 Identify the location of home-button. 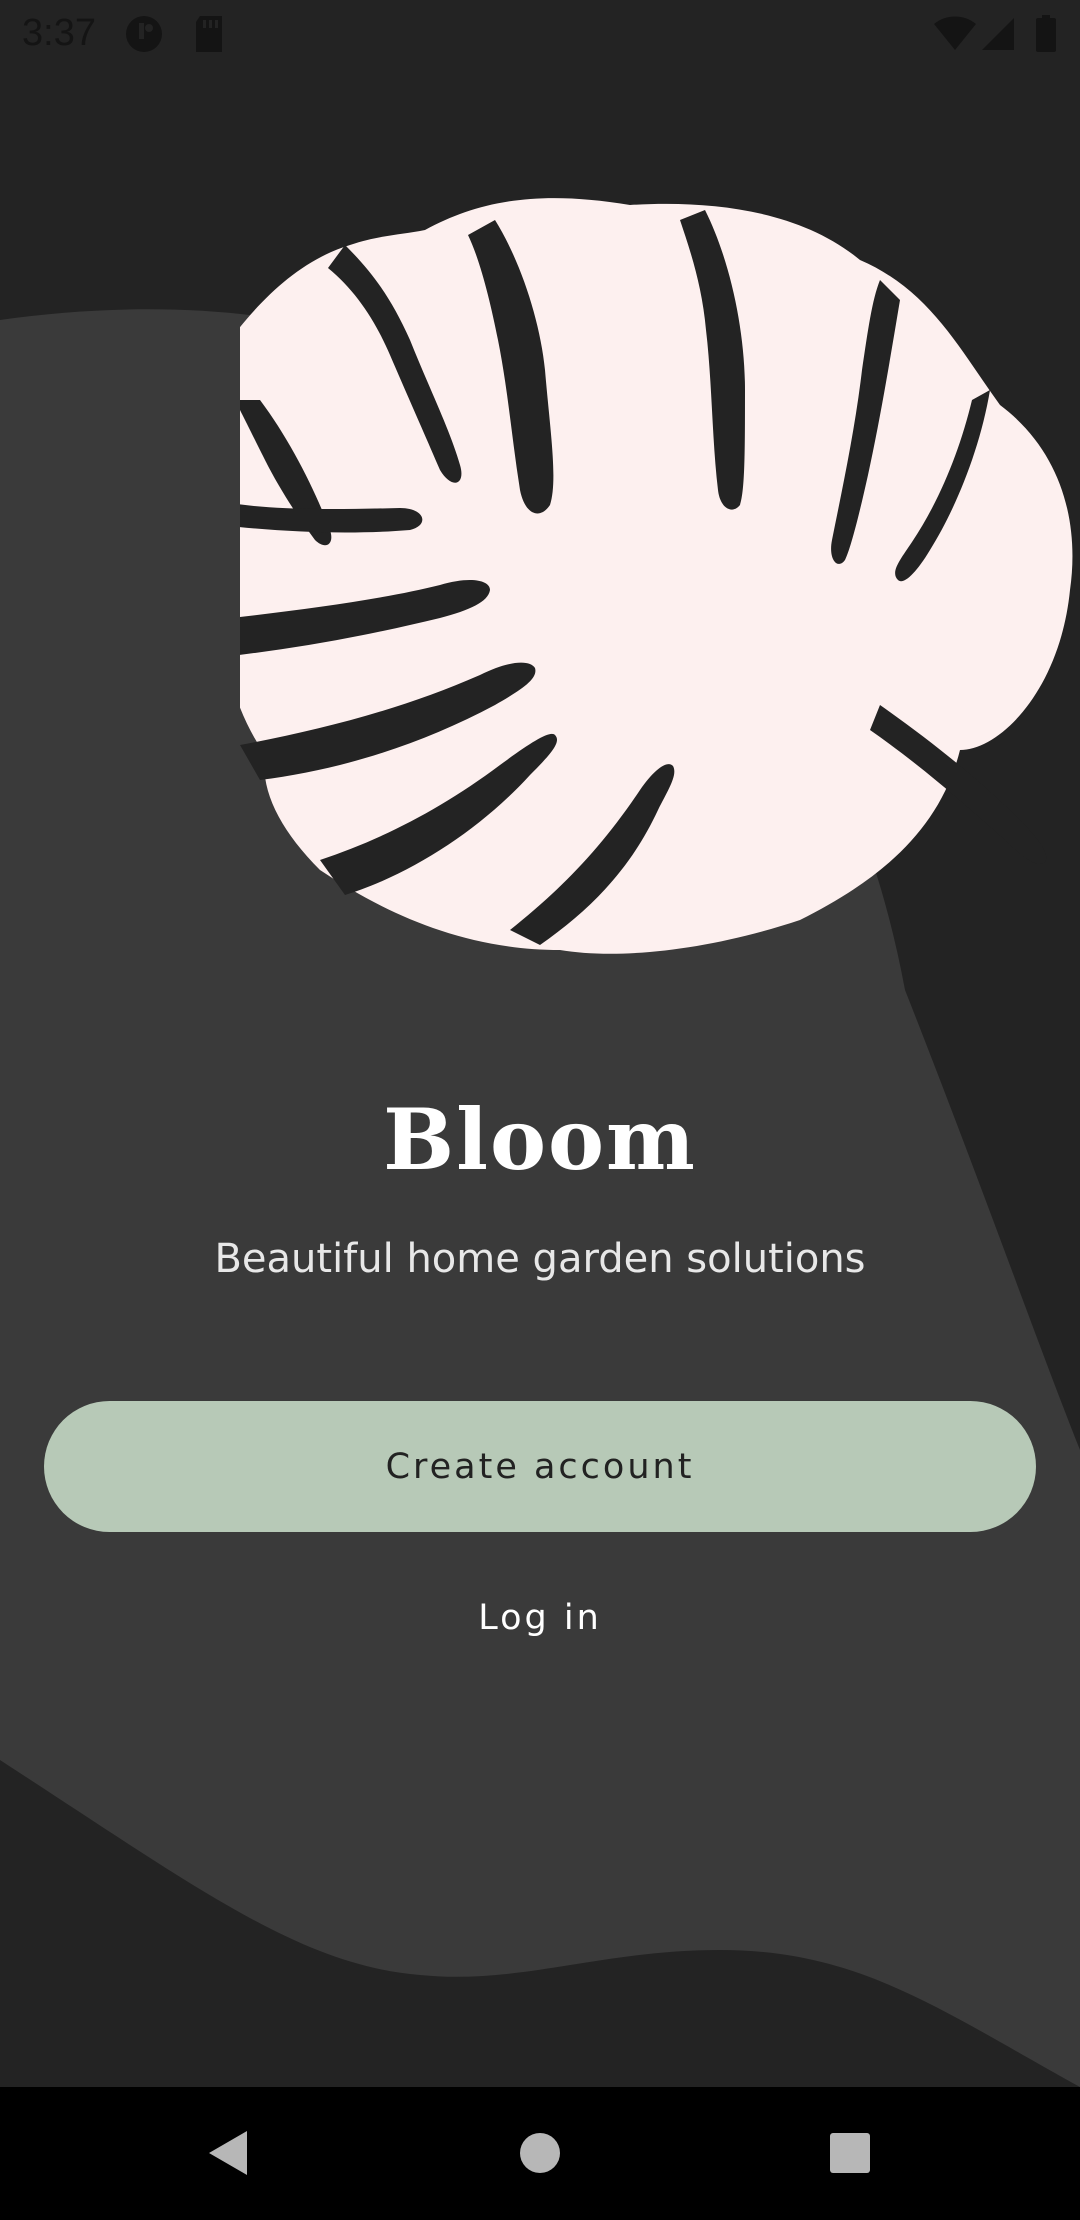
(540, 2153).